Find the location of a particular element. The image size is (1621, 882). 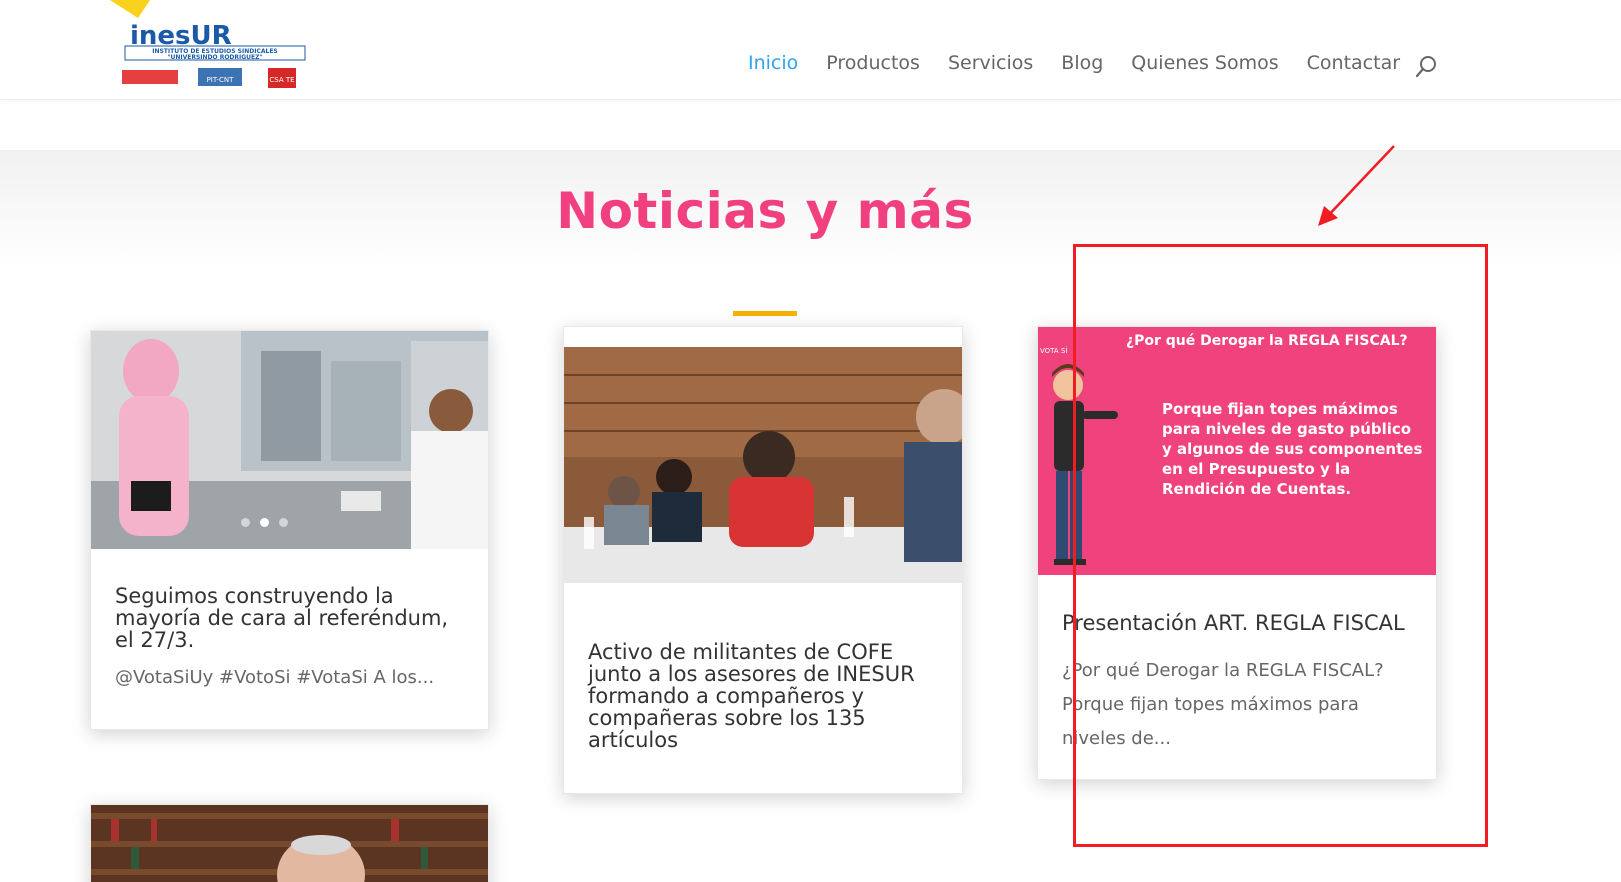

annotation-arrow-icon is located at coordinates (1356, 185).